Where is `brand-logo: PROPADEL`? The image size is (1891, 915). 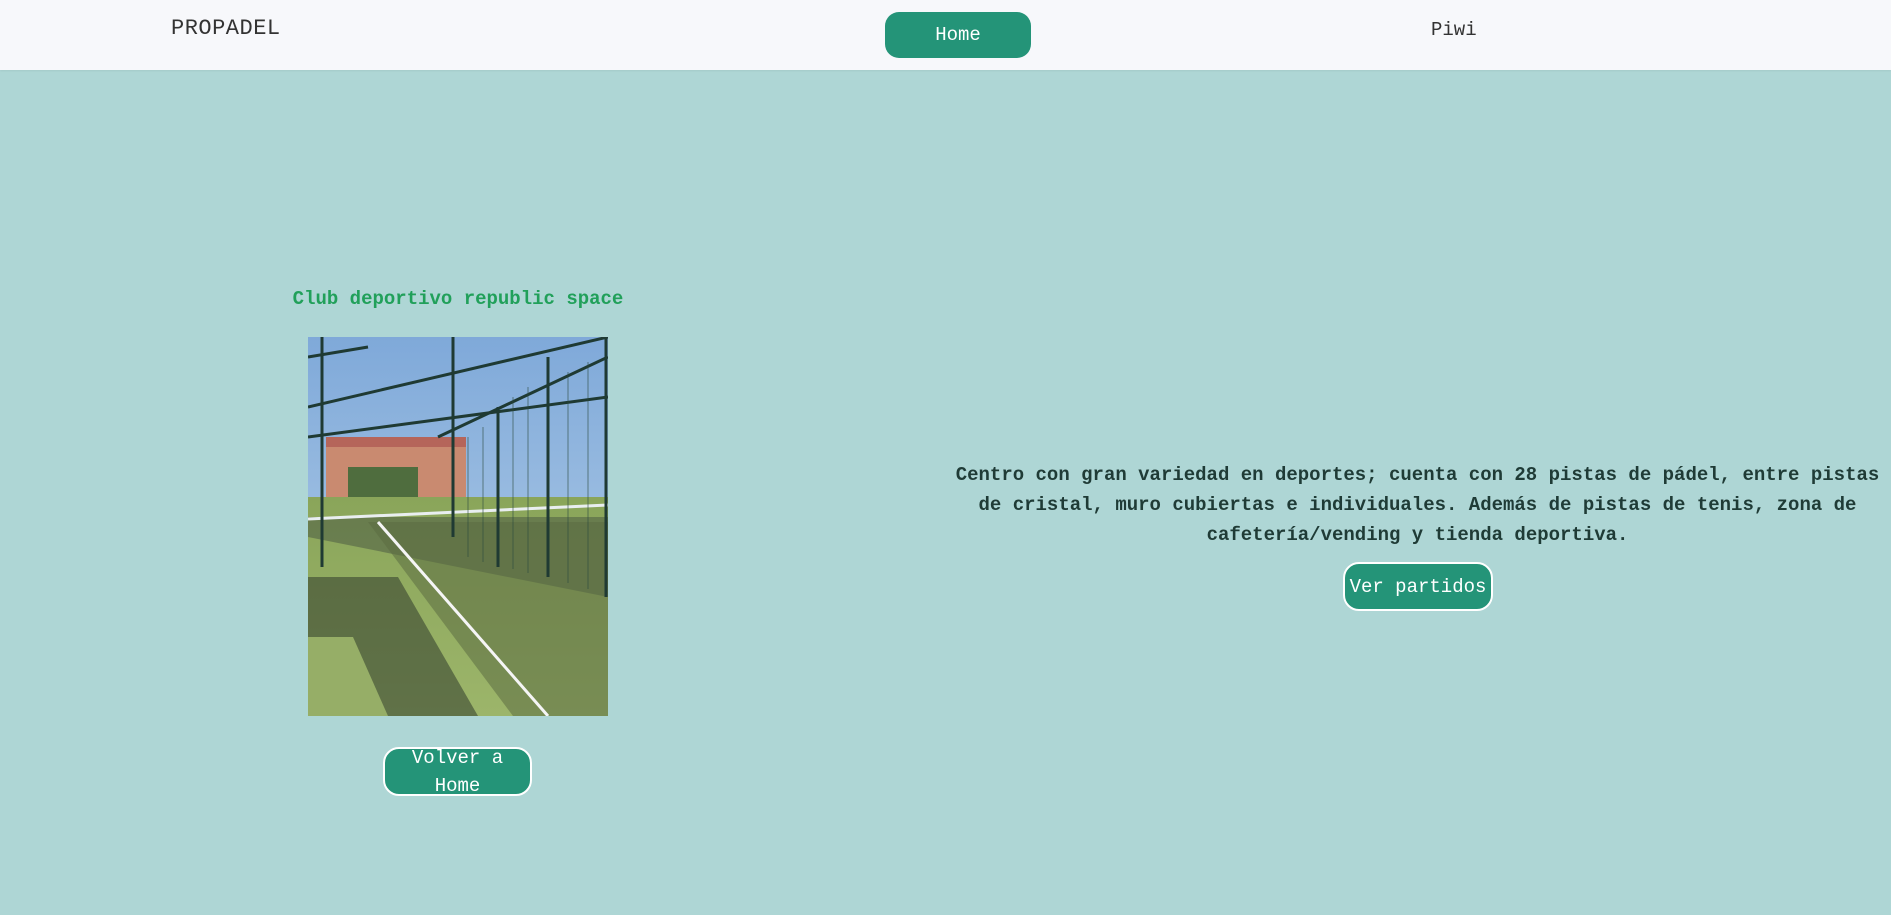 brand-logo: PROPADEL is located at coordinates (226, 28).